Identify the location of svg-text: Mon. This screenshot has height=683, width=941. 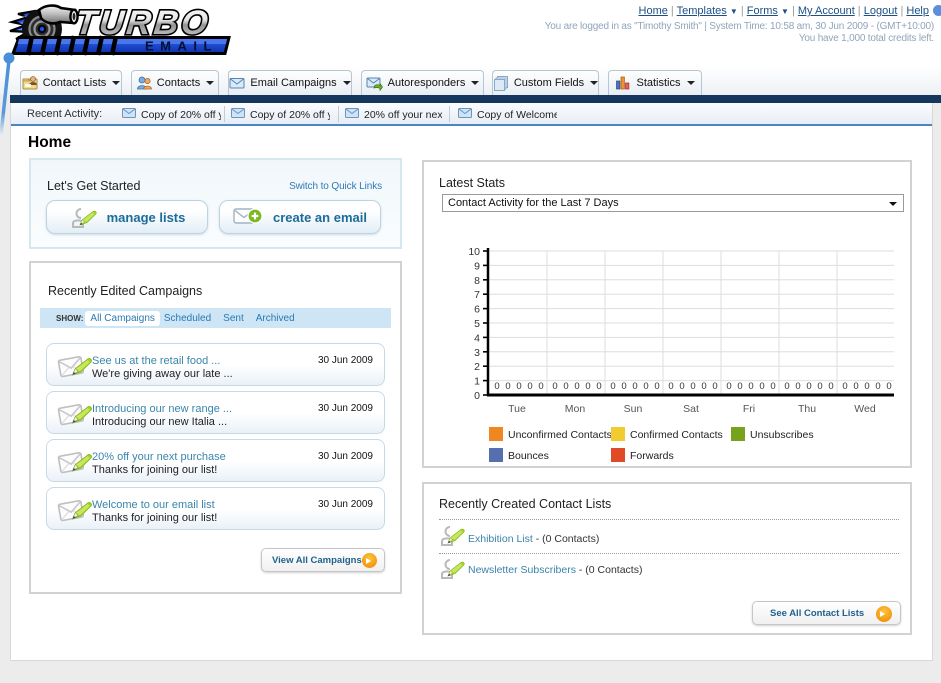
(575, 409).